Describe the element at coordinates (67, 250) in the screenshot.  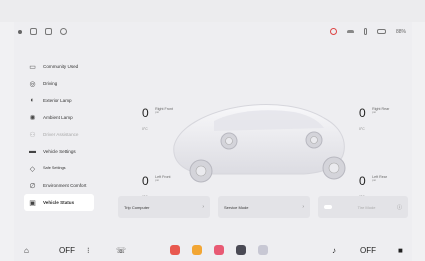
I see `left-temp: OFF` at that location.